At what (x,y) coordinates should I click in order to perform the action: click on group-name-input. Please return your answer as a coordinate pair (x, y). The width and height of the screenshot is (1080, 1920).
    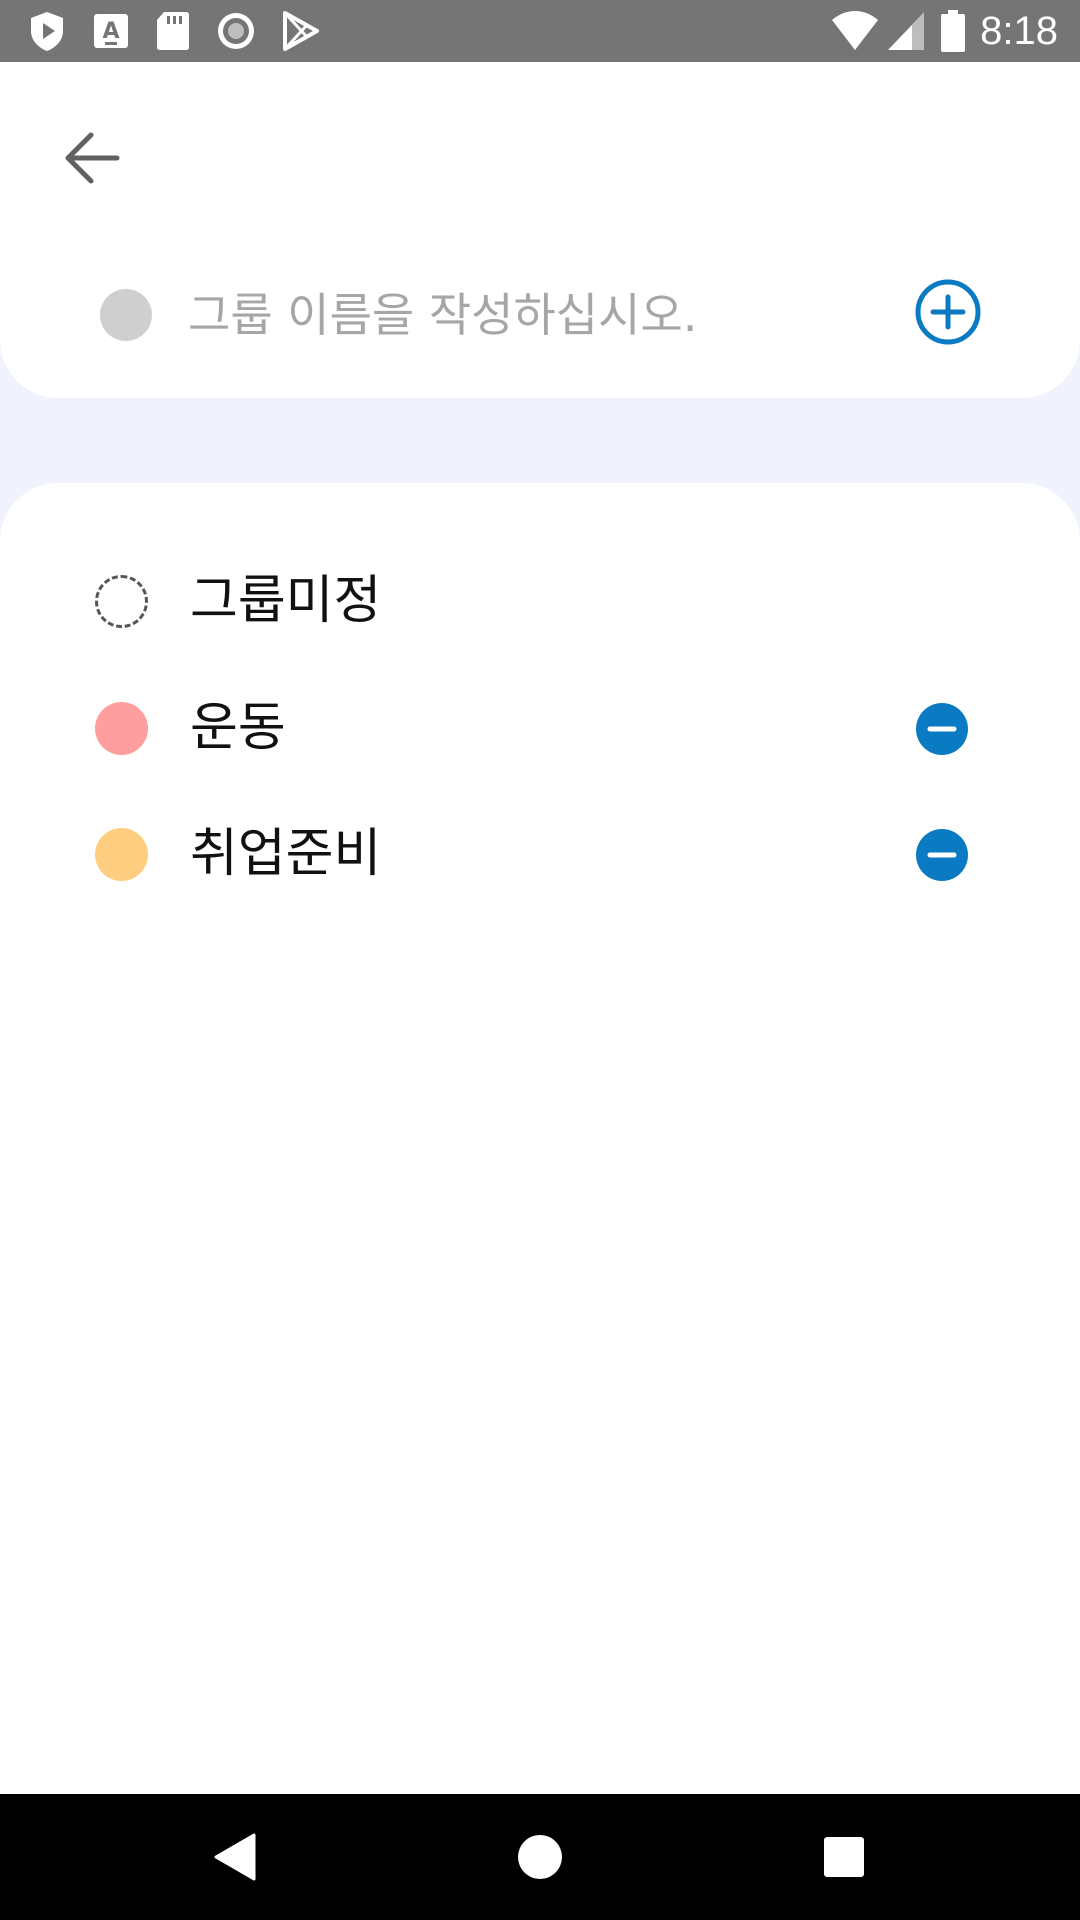
    Looking at the image, I should click on (538, 315).